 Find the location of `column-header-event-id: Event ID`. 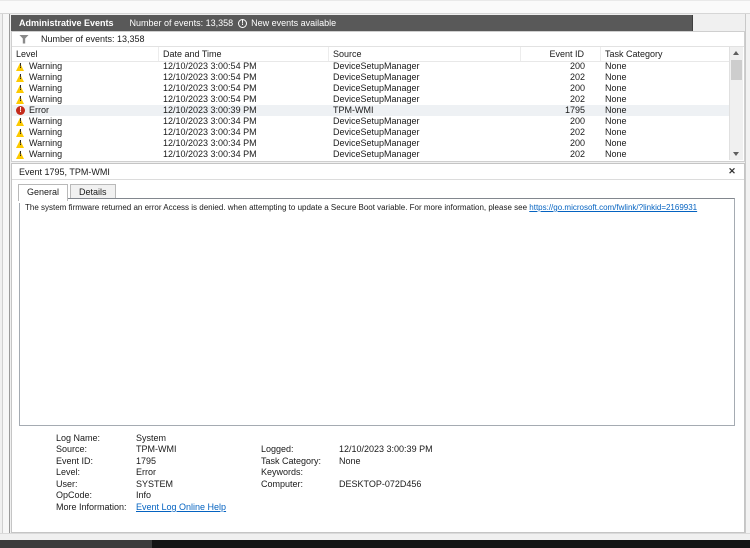

column-header-event-id: Event ID is located at coordinates (561, 54).